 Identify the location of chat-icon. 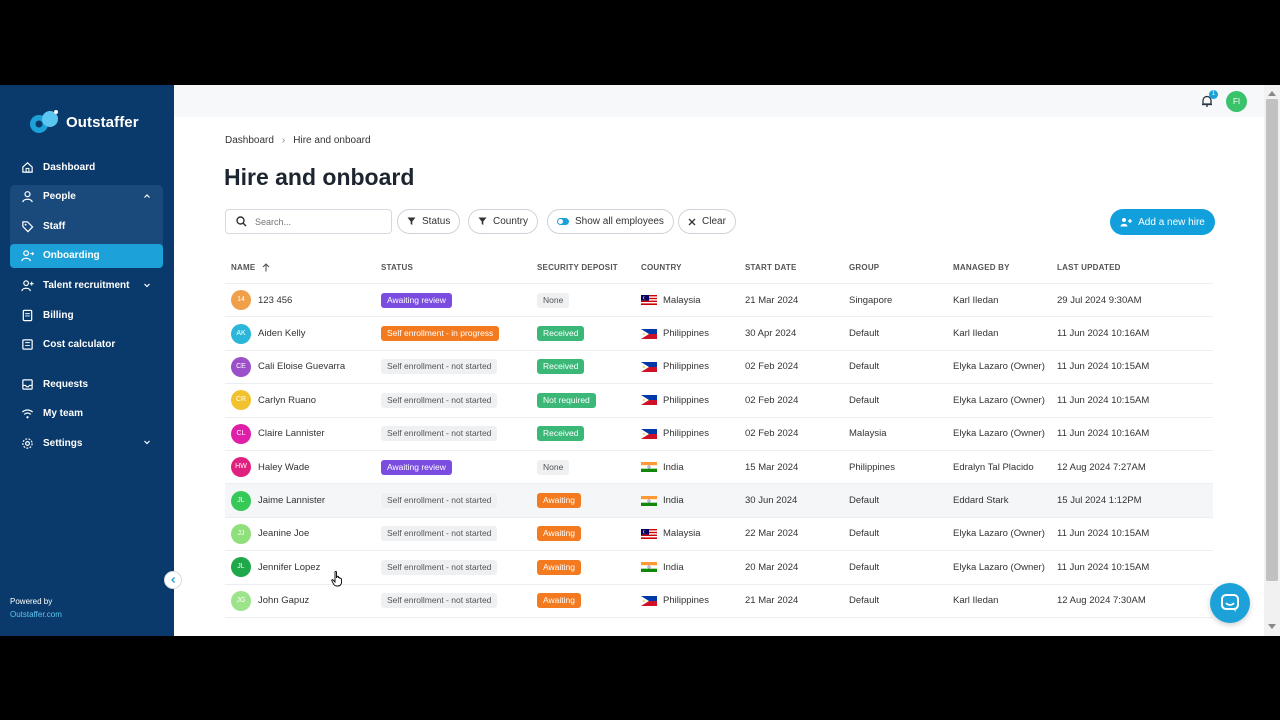
(1230, 603).